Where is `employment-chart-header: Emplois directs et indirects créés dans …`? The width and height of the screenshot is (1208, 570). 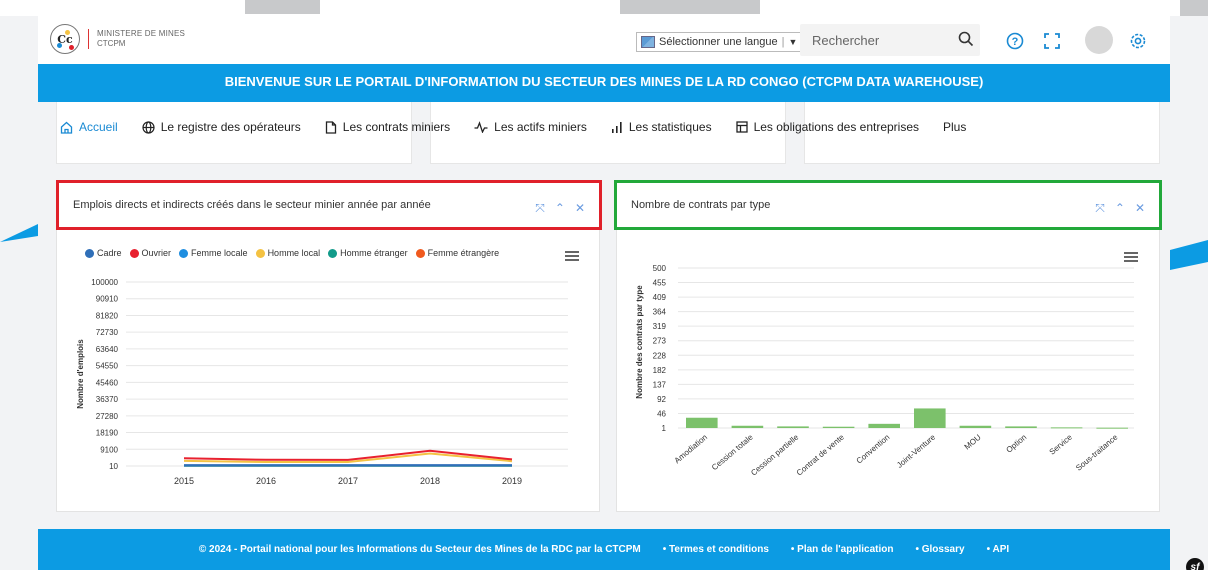 employment-chart-header: Emplois directs et indirects créés dans … is located at coordinates (329, 205).